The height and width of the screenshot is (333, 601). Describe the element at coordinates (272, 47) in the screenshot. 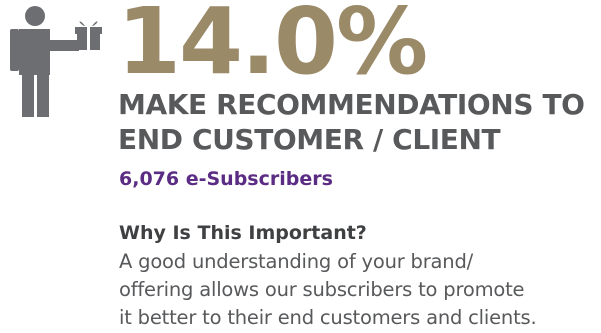

I see `percentage-value: 14.0%` at that location.